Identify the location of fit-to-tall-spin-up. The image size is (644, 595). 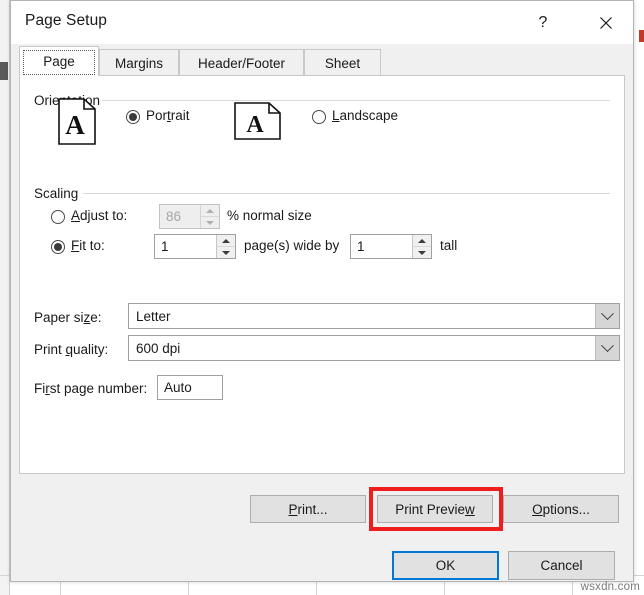
(422, 241).